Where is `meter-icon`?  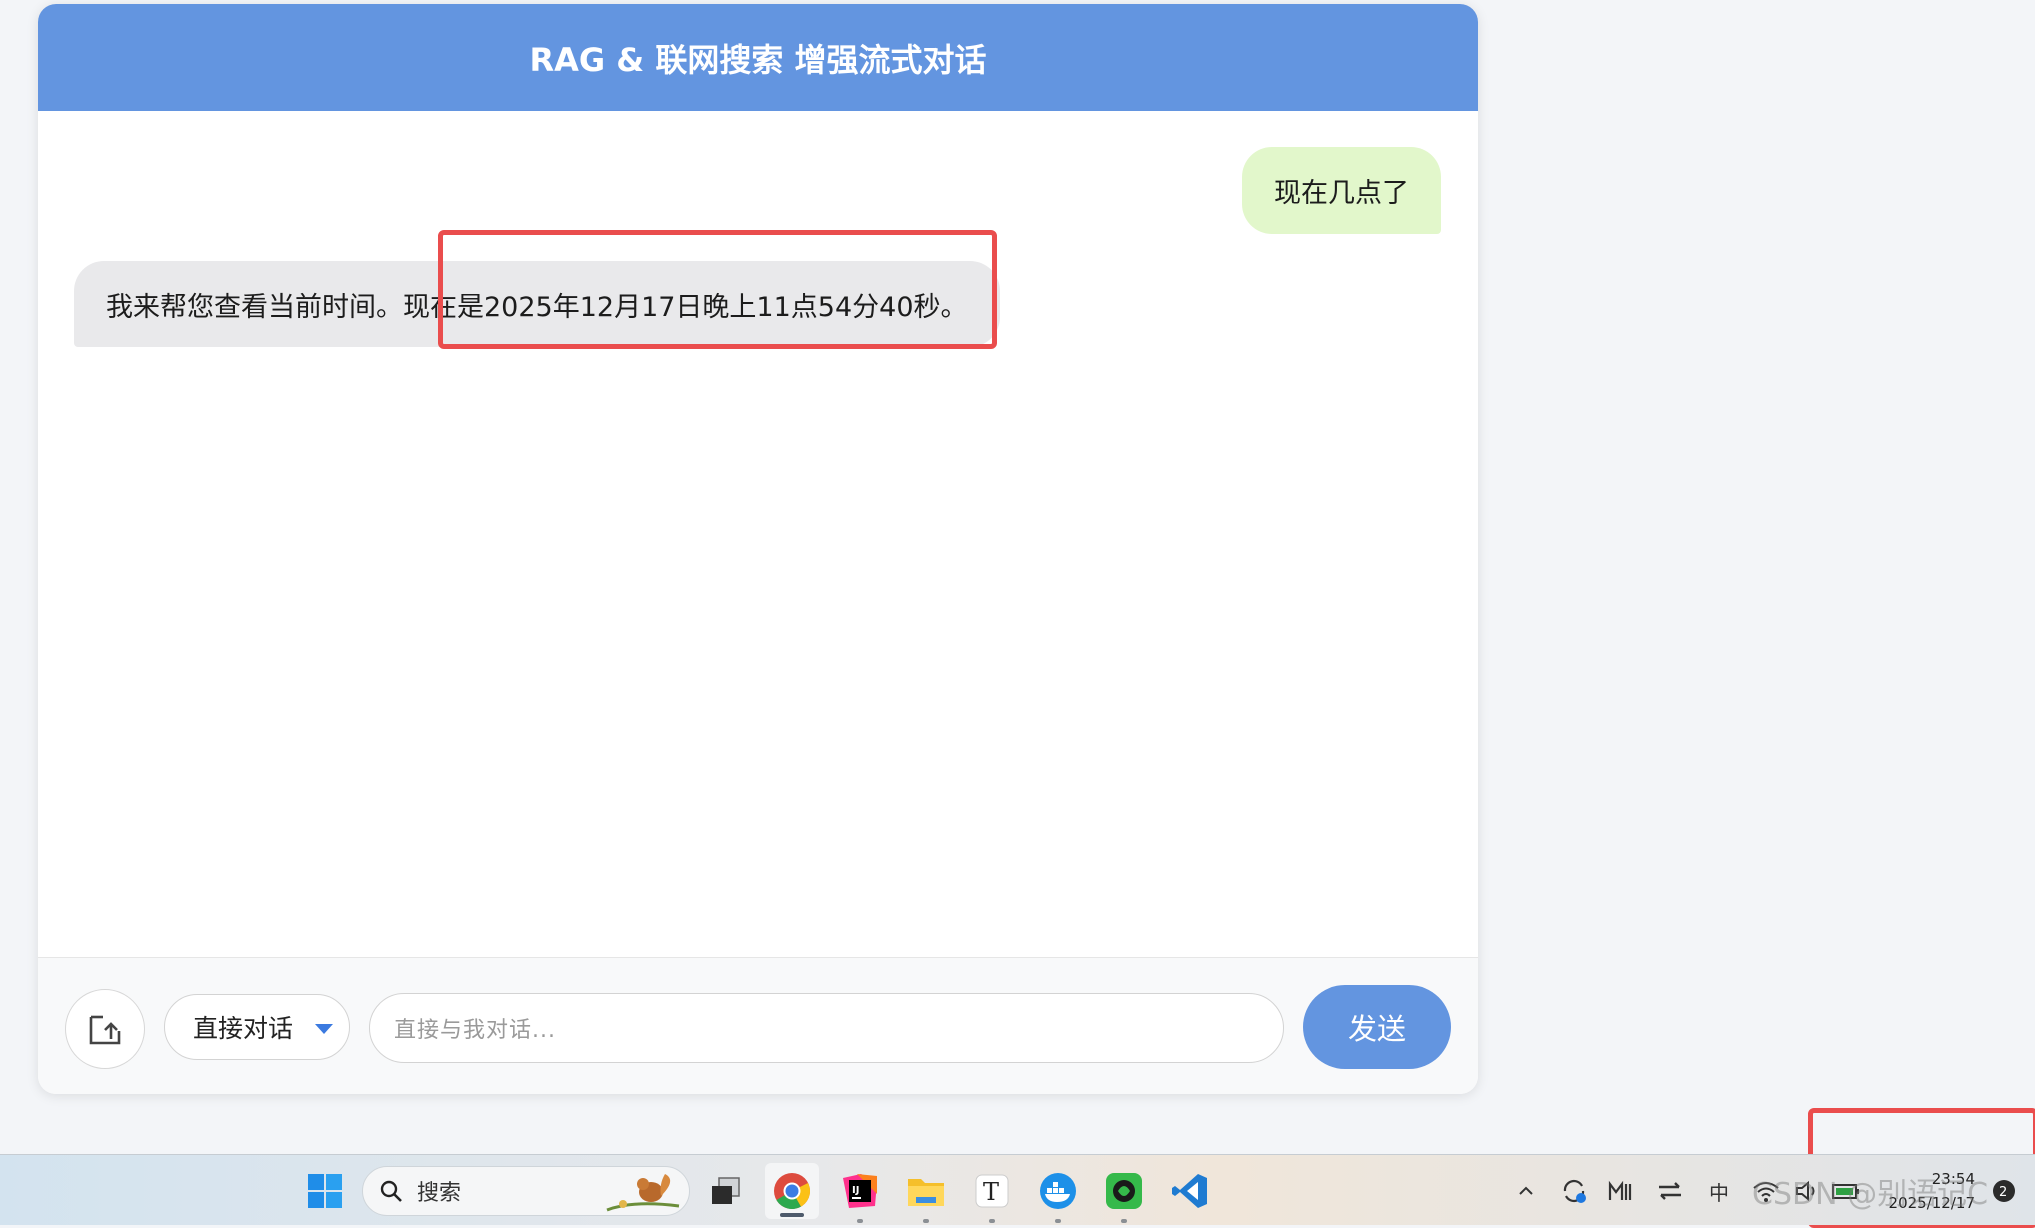
meter-icon is located at coordinates (1621, 1191).